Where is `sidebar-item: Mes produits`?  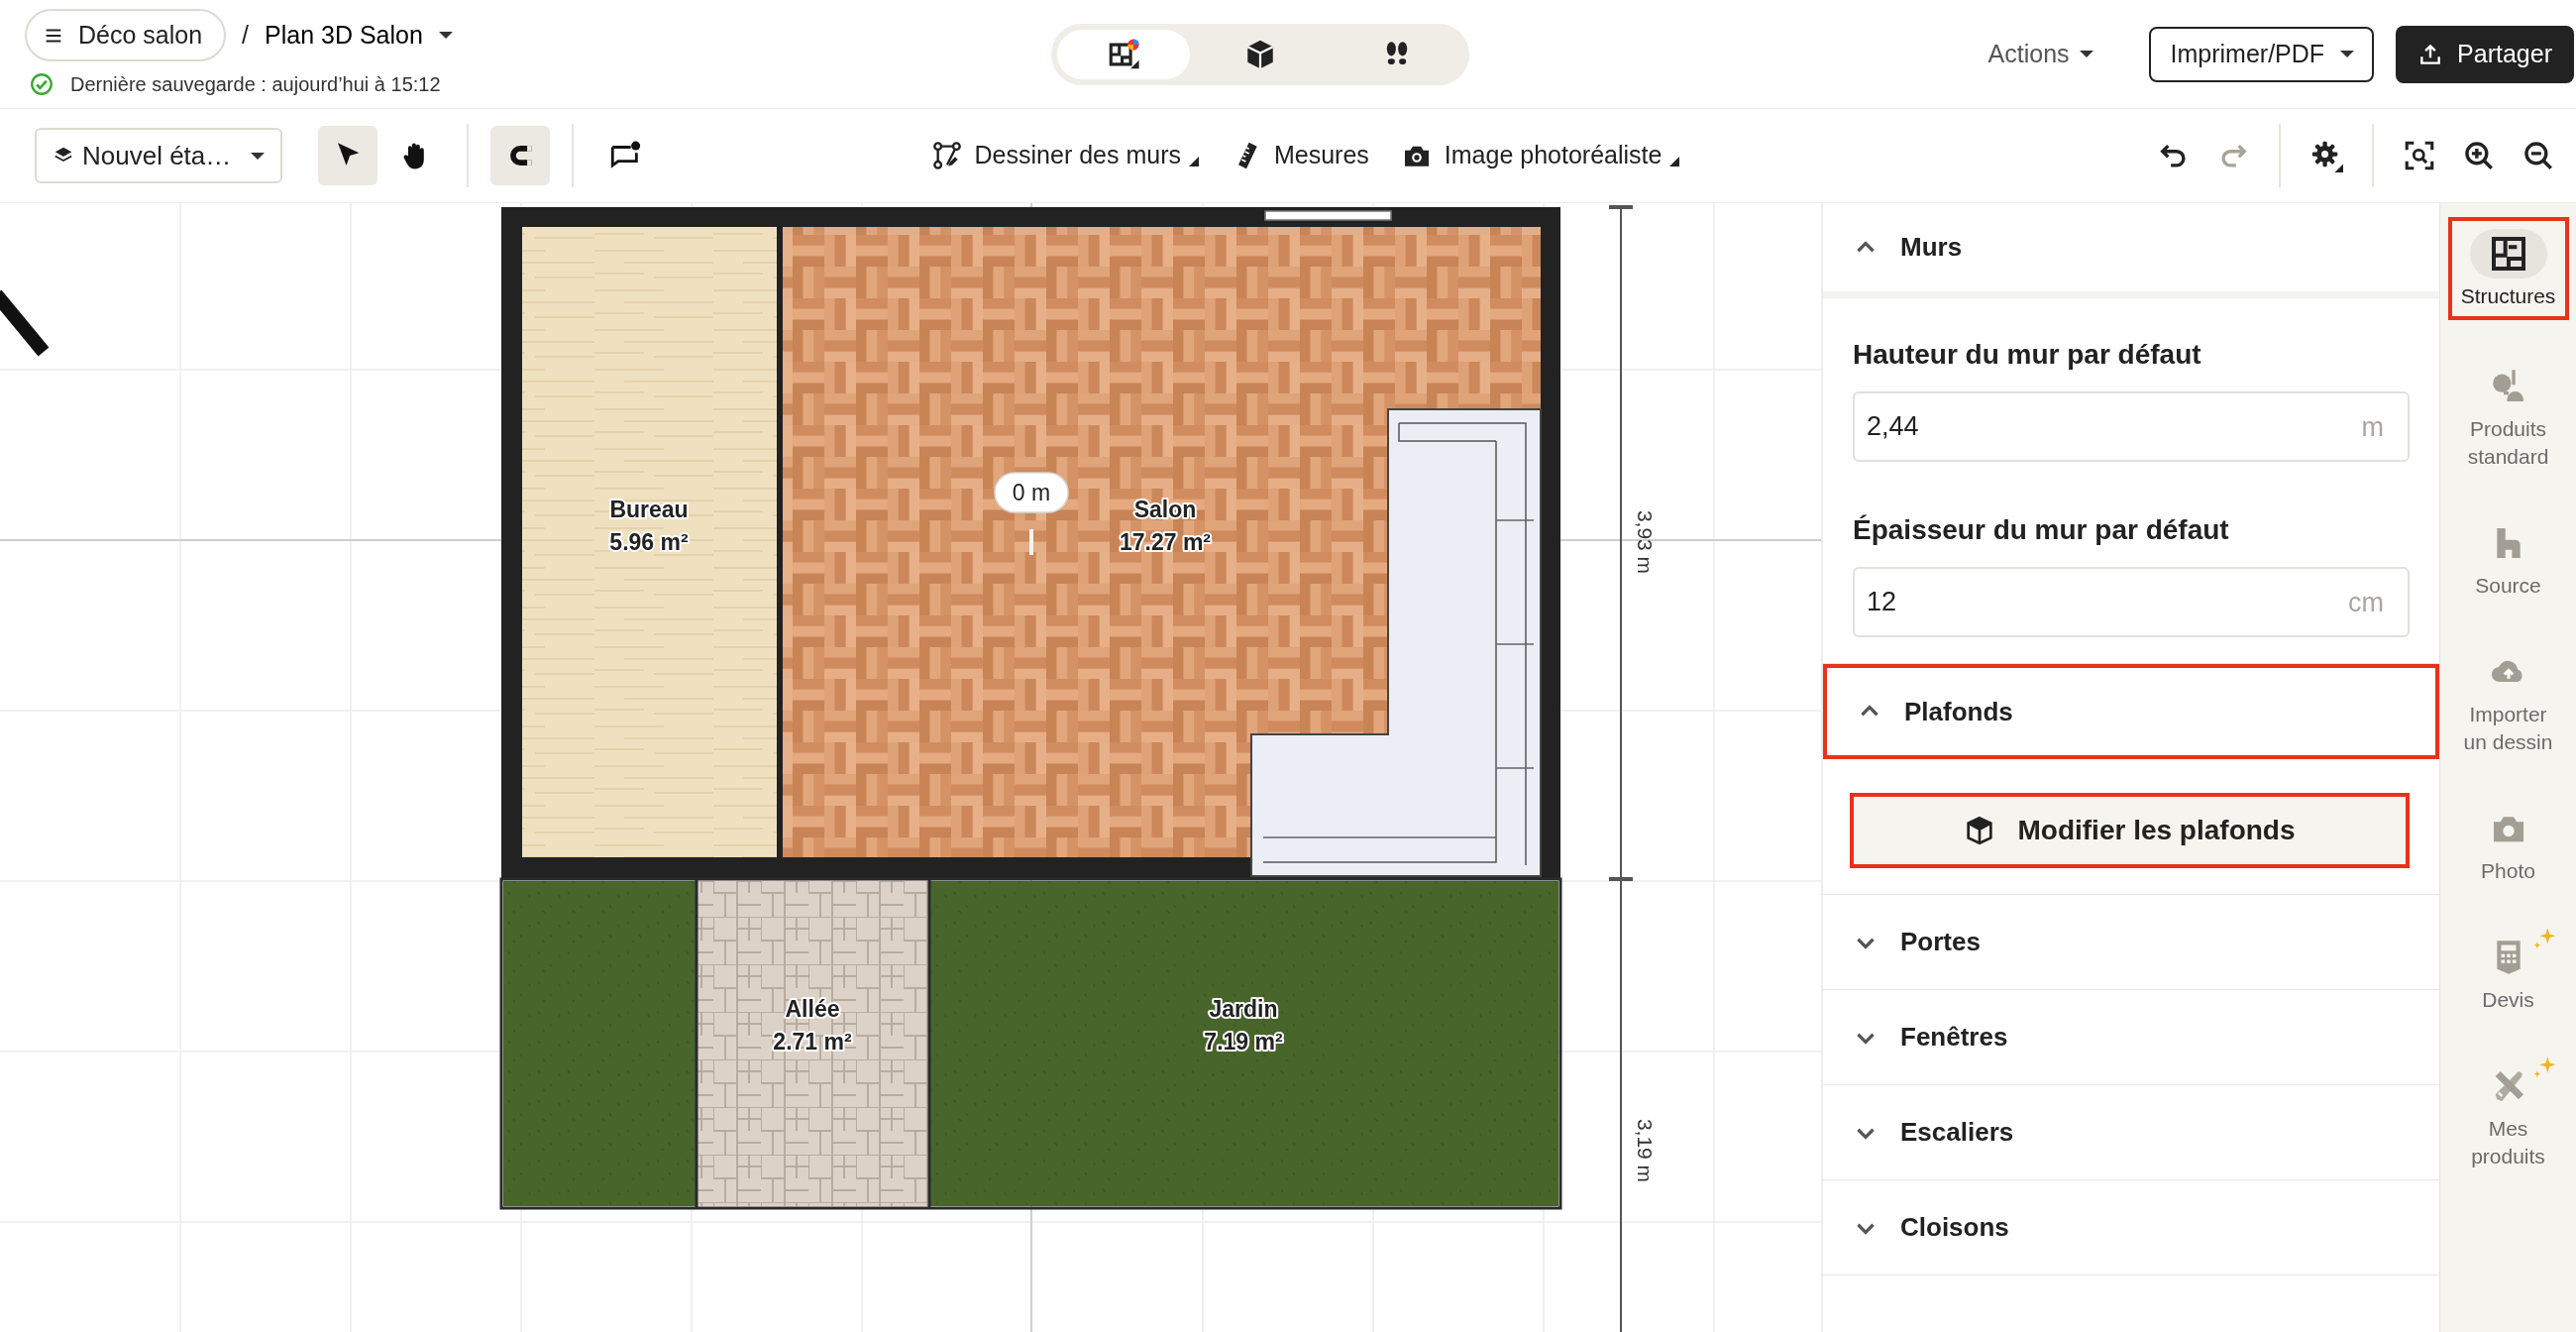 sidebar-item: Mes produits is located at coordinates (2508, 1115).